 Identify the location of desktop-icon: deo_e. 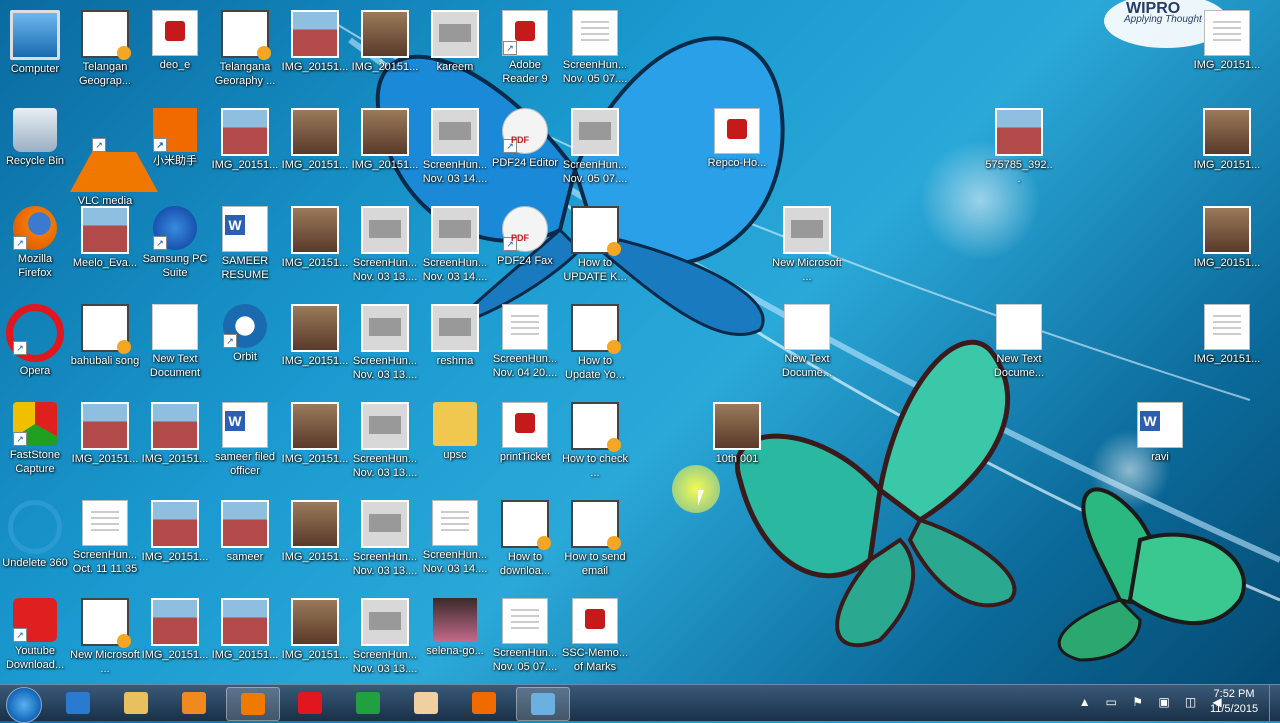
(175, 54).